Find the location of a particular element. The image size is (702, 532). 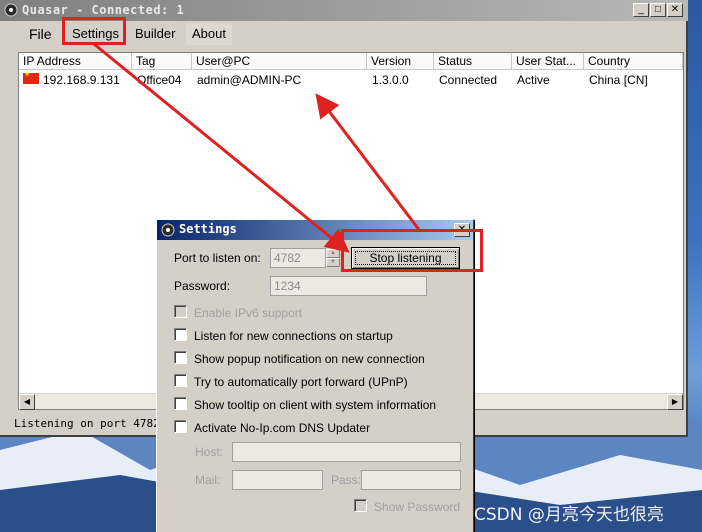

host-label: Host: is located at coordinates (209, 452).